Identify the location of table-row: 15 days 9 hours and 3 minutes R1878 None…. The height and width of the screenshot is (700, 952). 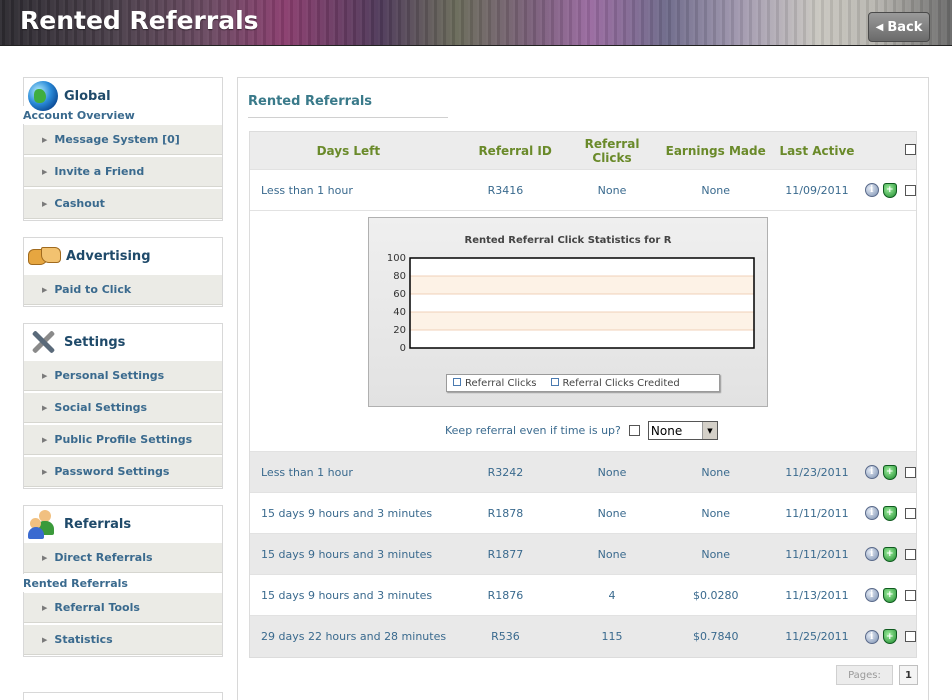
(583, 513).